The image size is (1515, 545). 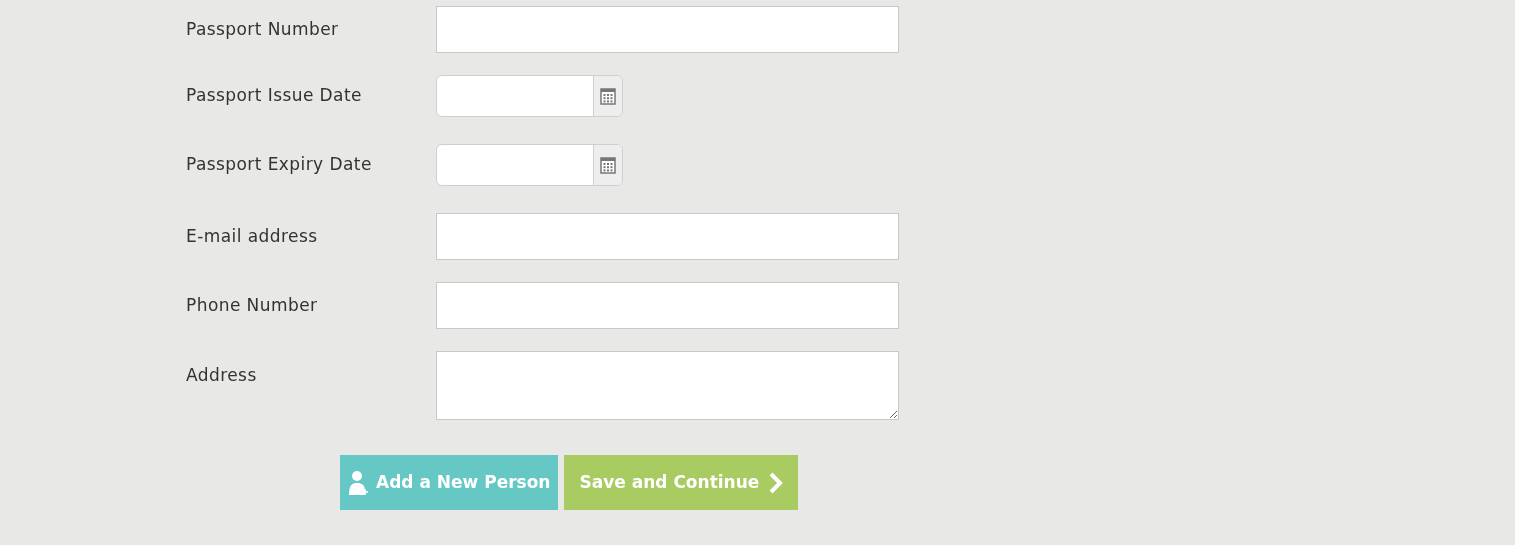 I want to click on address-field, so click(x=667, y=385).